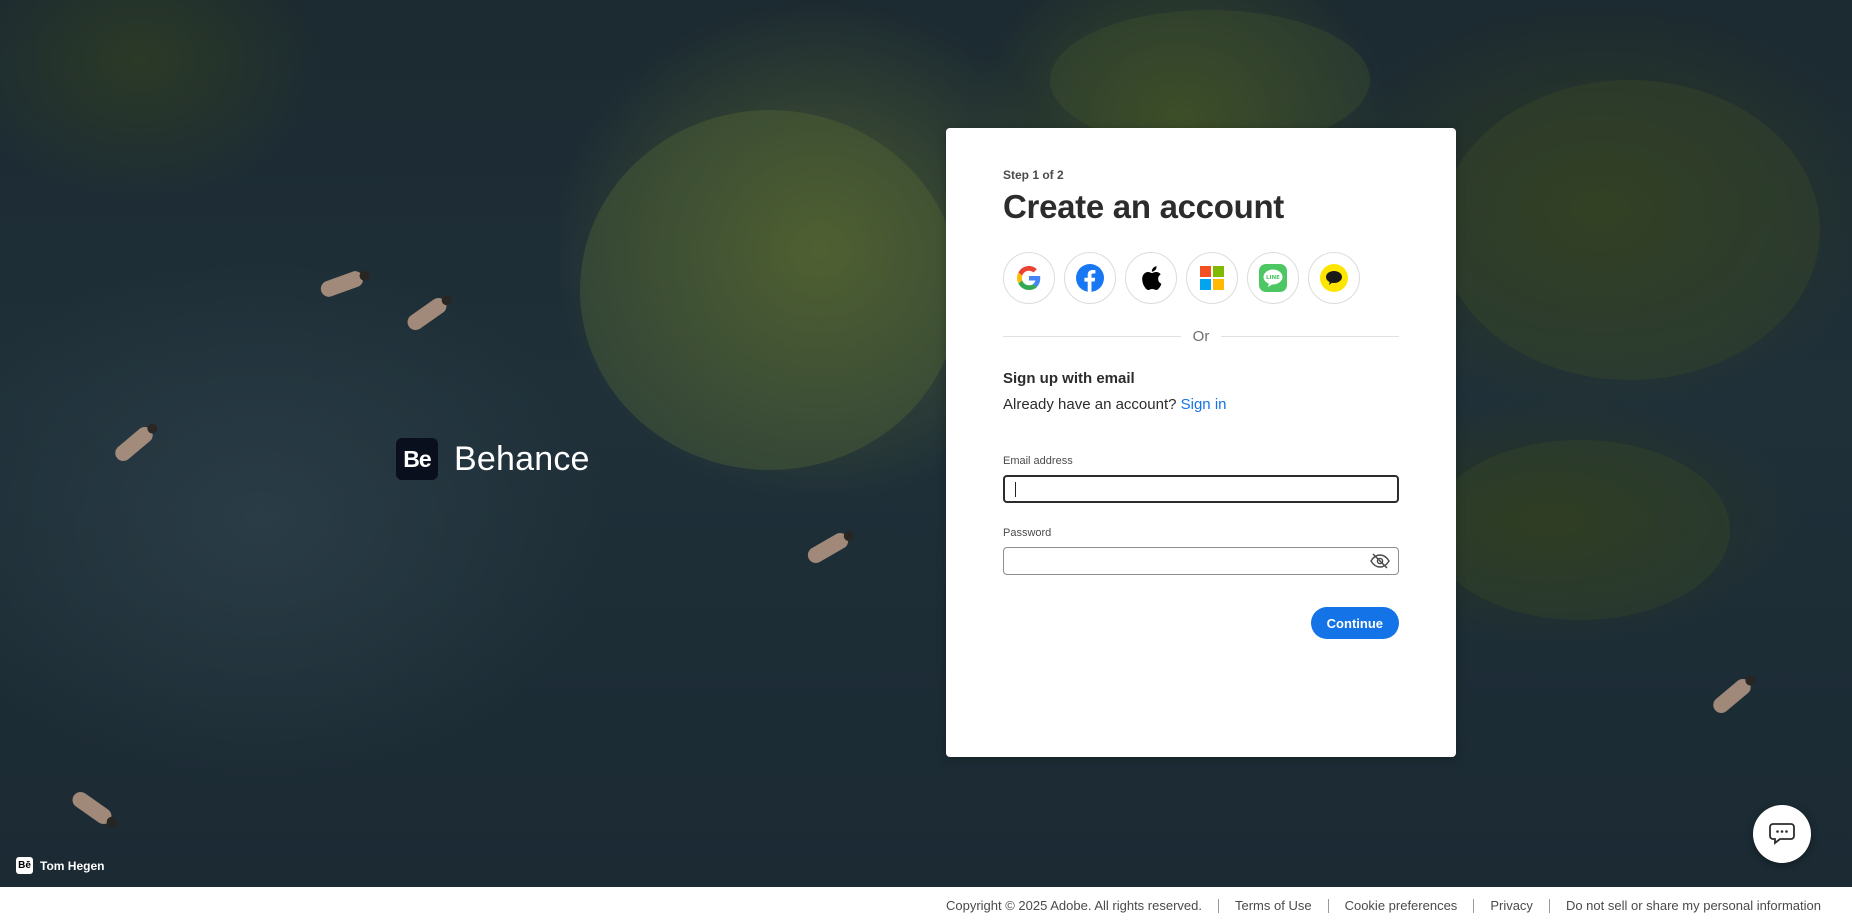  I want to click on text-caret, so click(1015, 489).